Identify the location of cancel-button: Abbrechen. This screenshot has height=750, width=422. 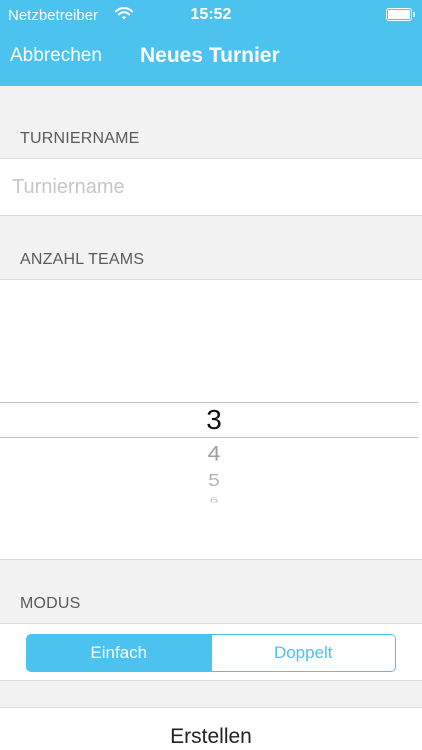
(56, 56).